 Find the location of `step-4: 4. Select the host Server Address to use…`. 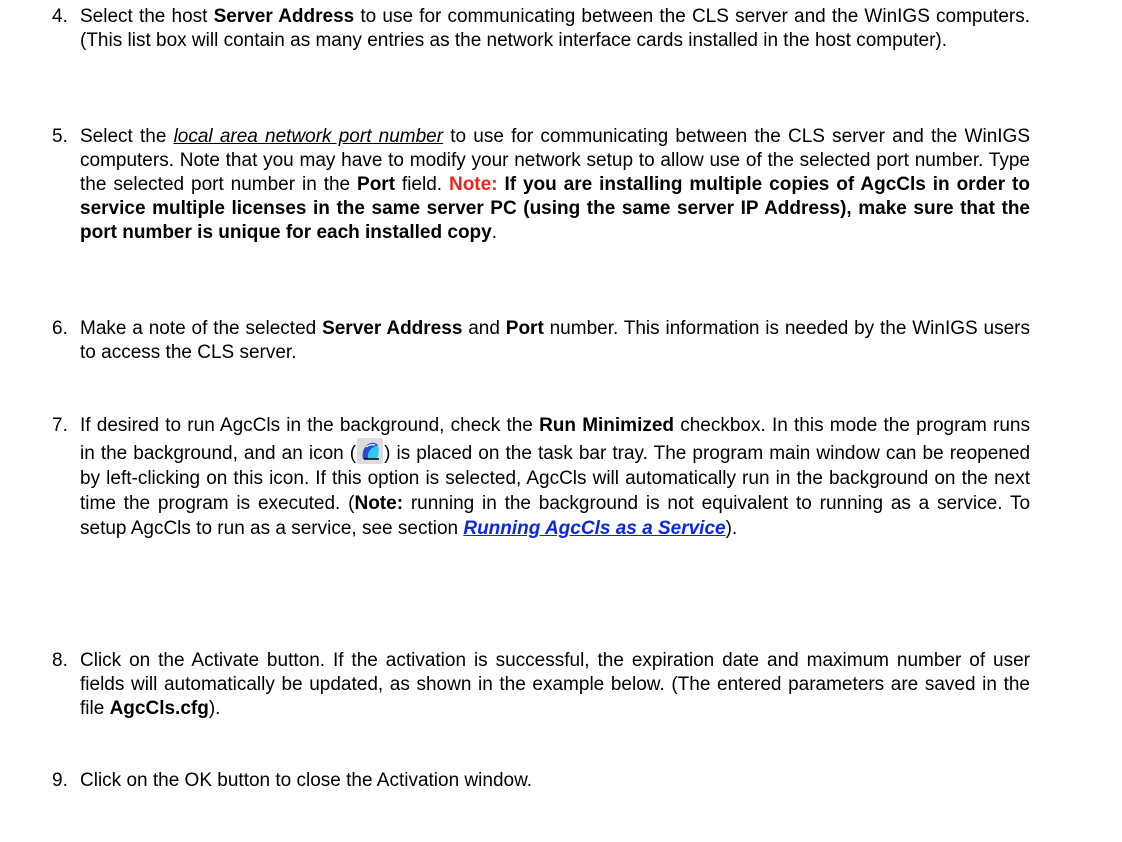

step-4: 4. Select the host Server Address to use… is located at coordinates (541, 29).